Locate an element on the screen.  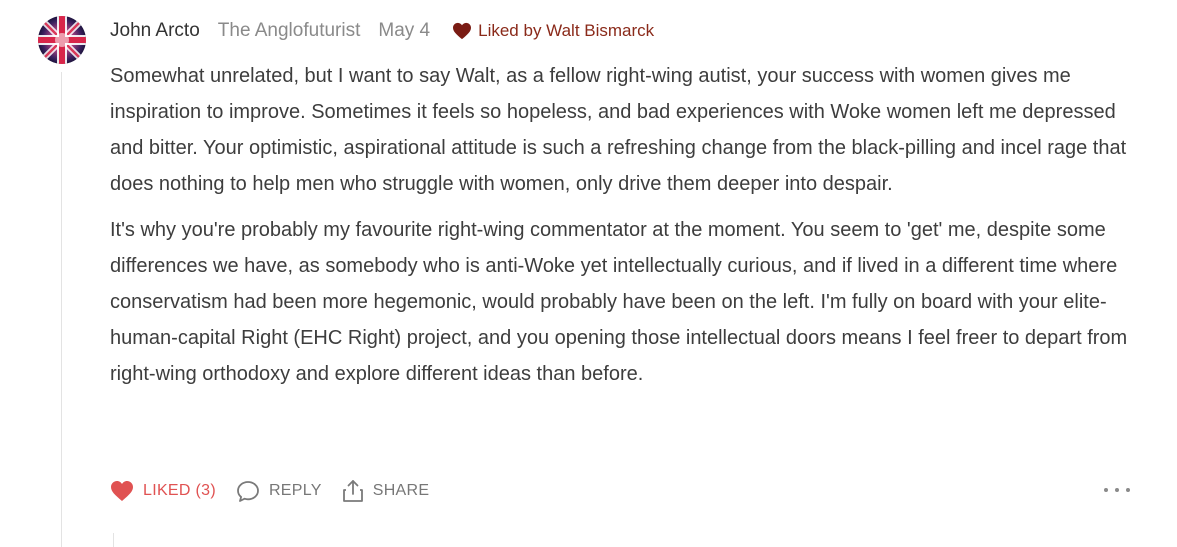
reply-button: REPLY is located at coordinates (279, 491).